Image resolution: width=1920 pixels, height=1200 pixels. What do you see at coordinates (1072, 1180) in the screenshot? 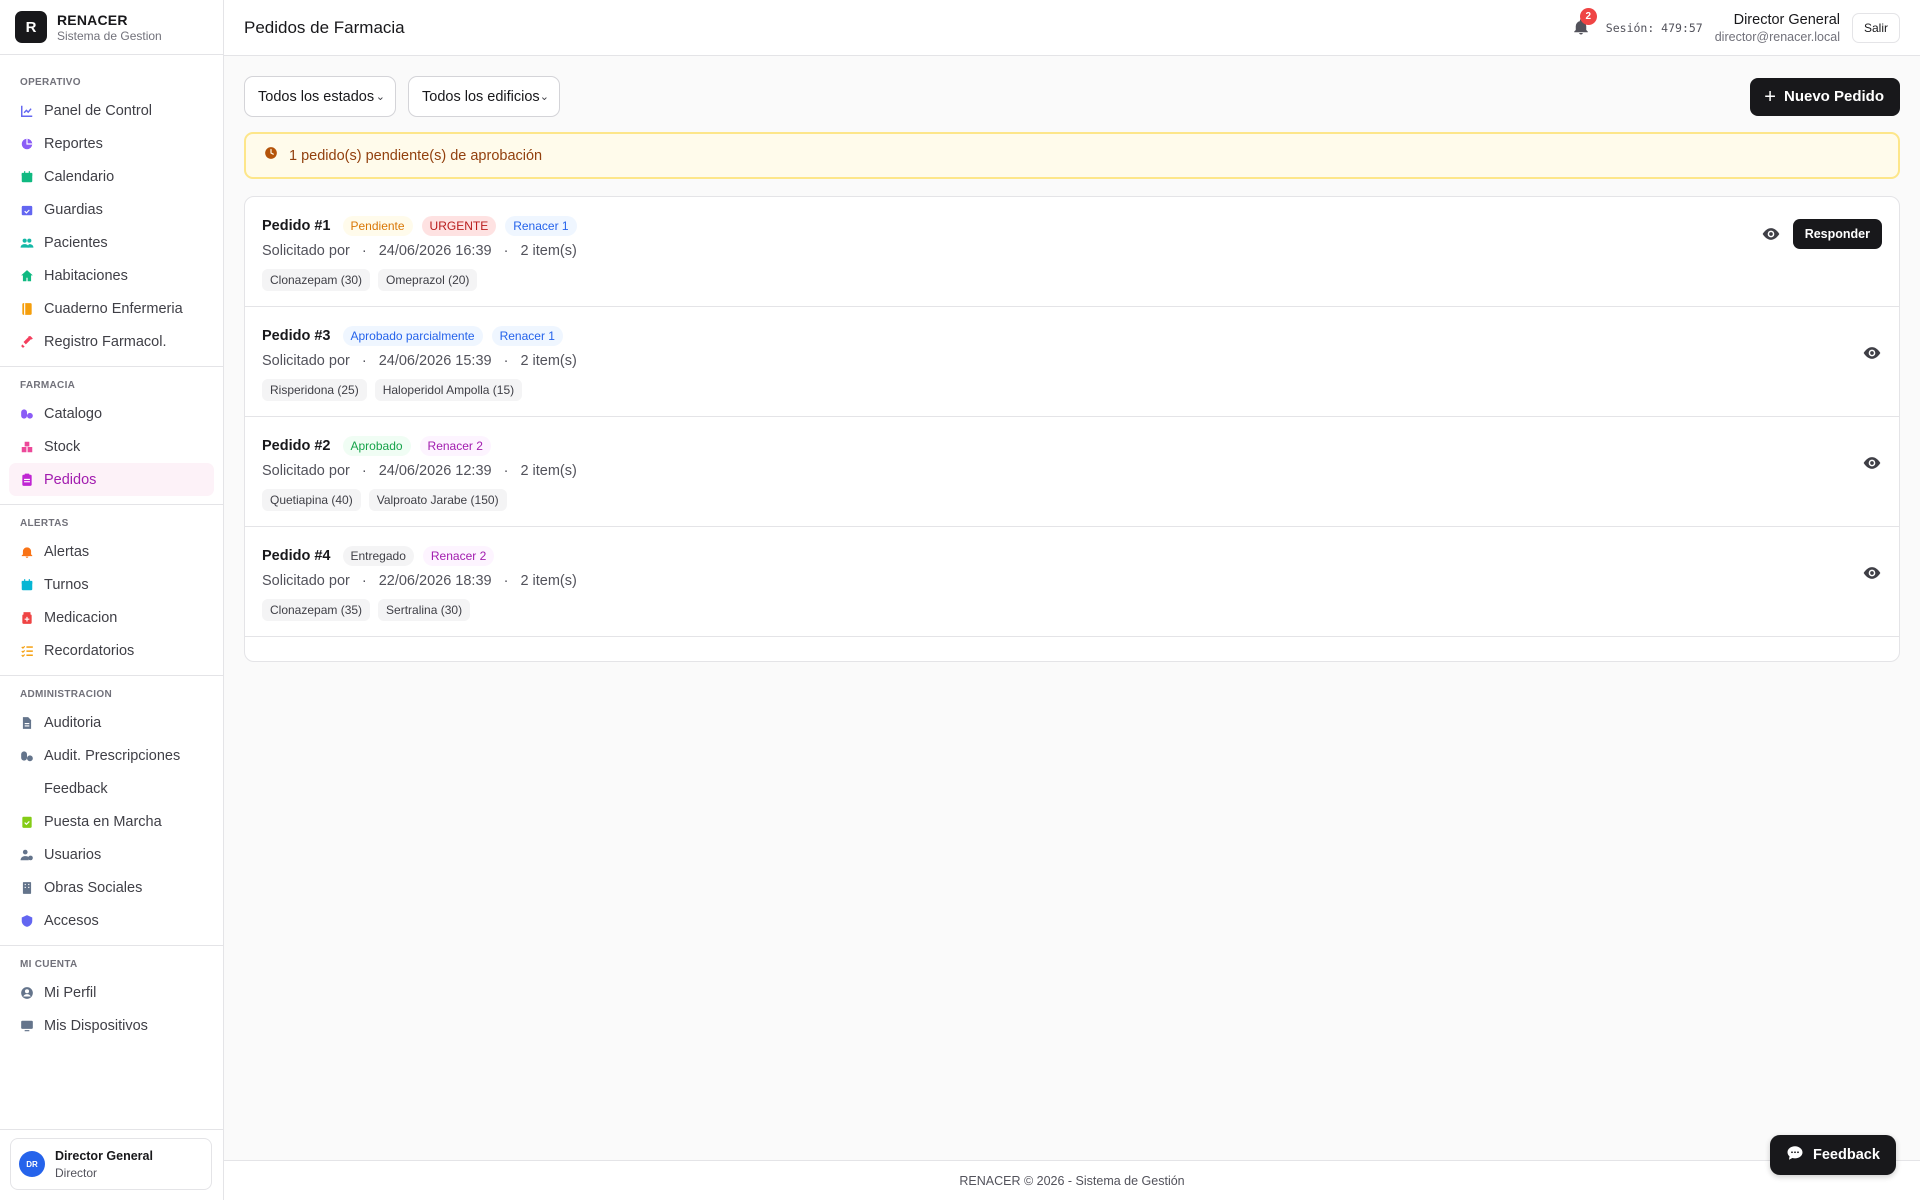
I see `footer-text: RENACER © 2026 - Sistema de Gestión` at bounding box center [1072, 1180].